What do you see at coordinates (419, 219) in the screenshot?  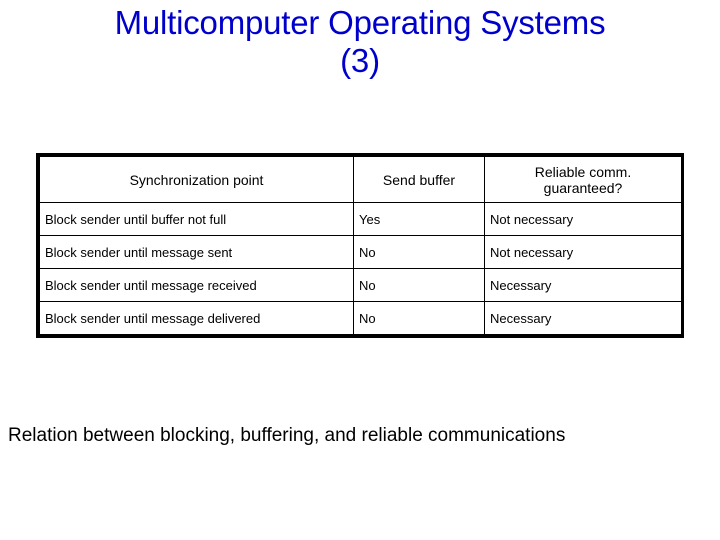 I see `cell-send-buffer: Yes` at bounding box center [419, 219].